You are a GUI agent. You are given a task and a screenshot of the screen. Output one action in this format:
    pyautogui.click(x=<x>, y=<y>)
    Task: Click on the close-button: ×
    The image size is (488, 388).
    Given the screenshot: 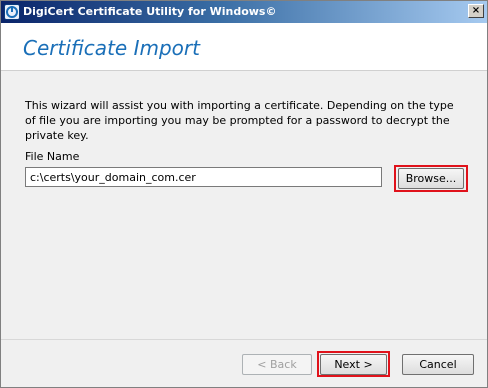 What is the action you would take?
    pyautogui.click(x=476, y=11)
    